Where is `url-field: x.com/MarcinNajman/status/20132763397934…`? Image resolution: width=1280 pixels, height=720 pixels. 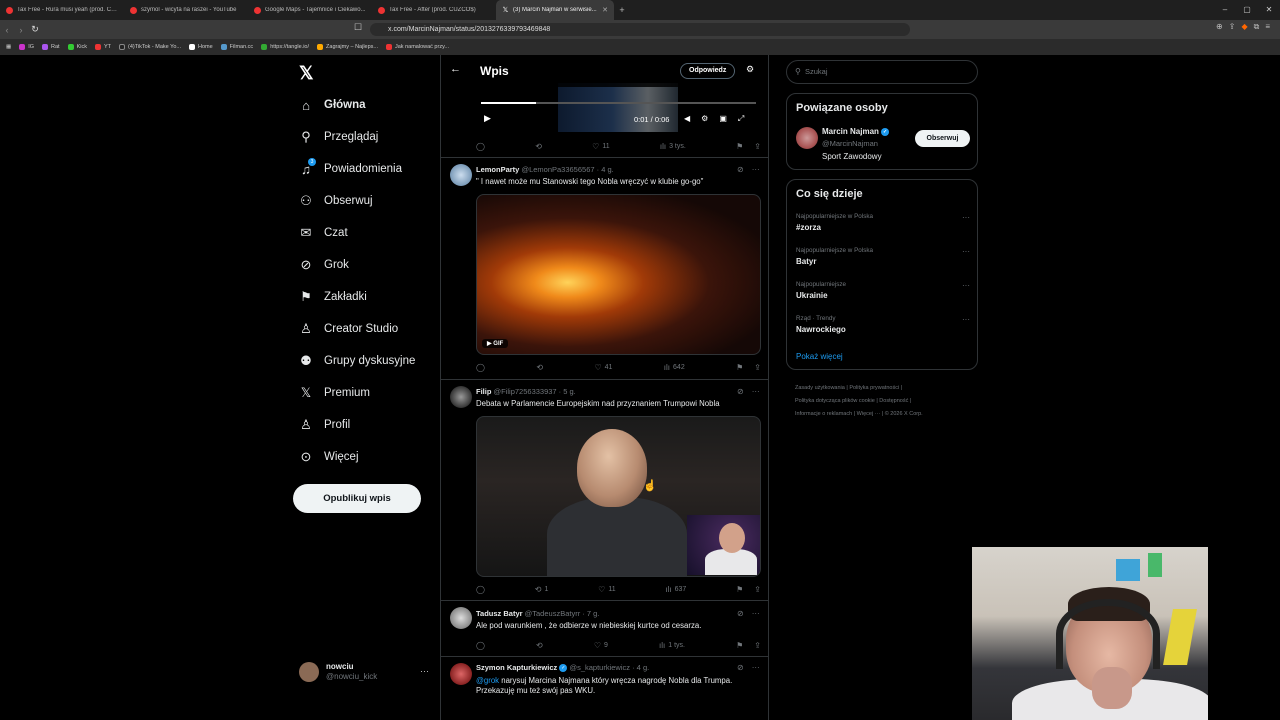 url-field: x.com/MarcinNajman/status/20132763397934… is located at coordinates (640, 29).